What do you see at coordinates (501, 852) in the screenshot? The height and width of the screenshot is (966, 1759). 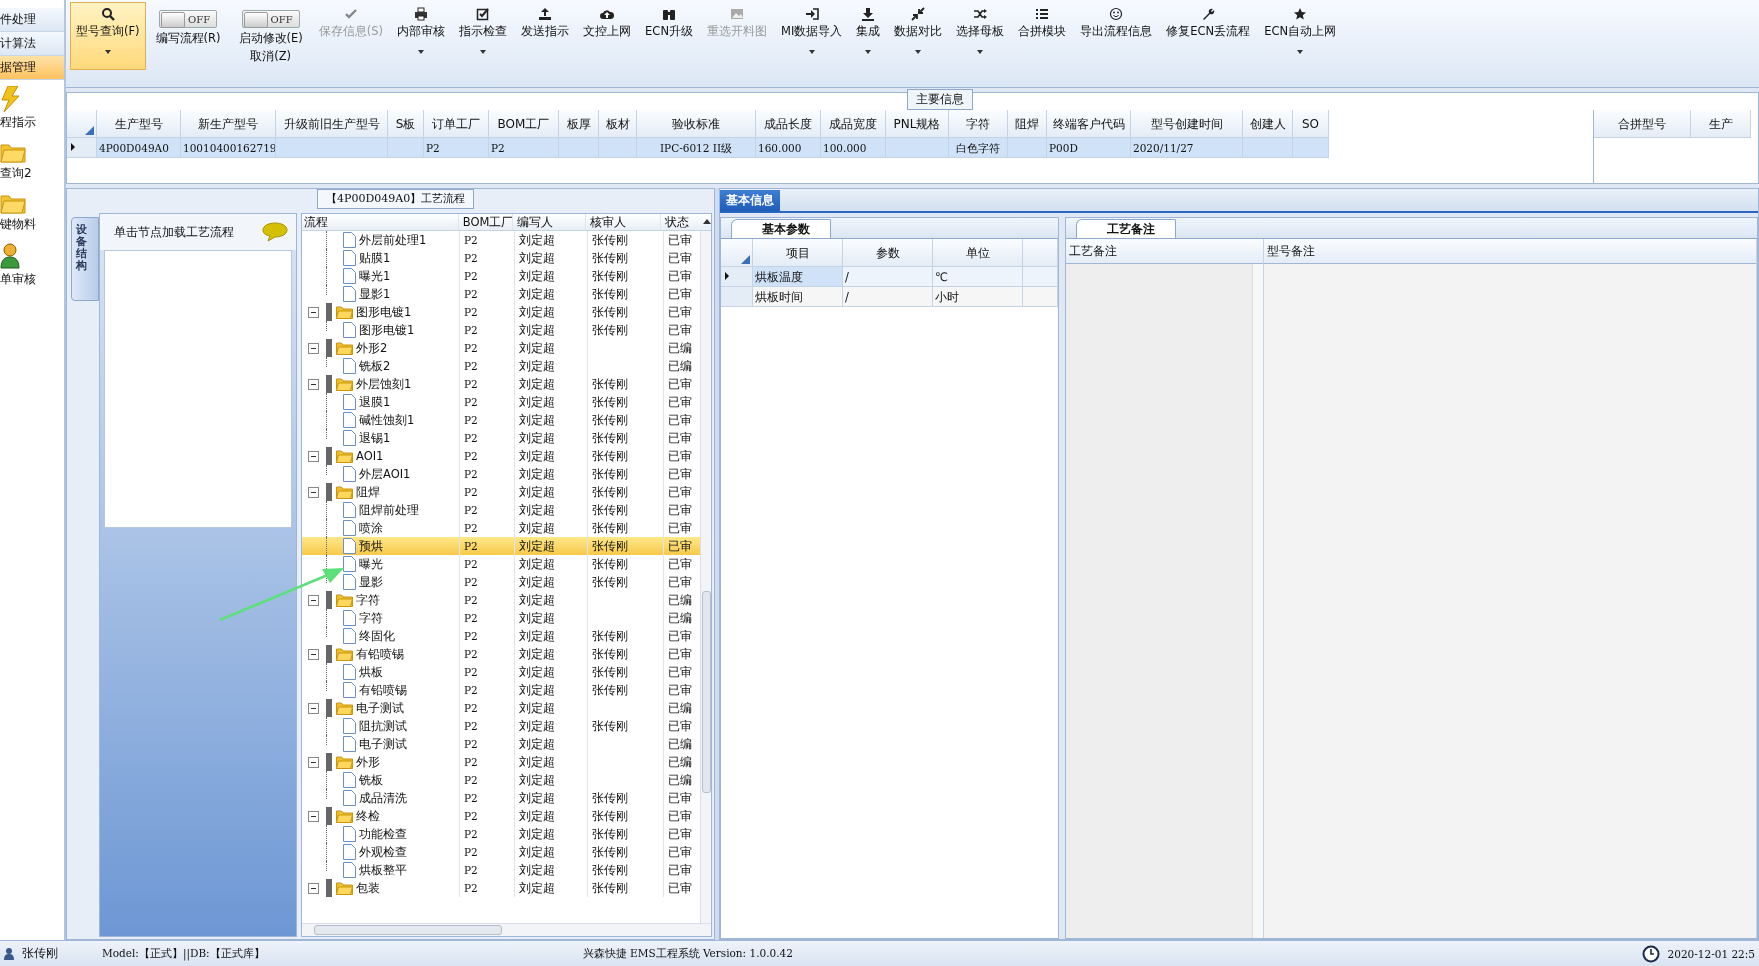 I see `tree-row: 外观检查 P2 刘定超 张传刚 已审` at bounding box center [501, 852].